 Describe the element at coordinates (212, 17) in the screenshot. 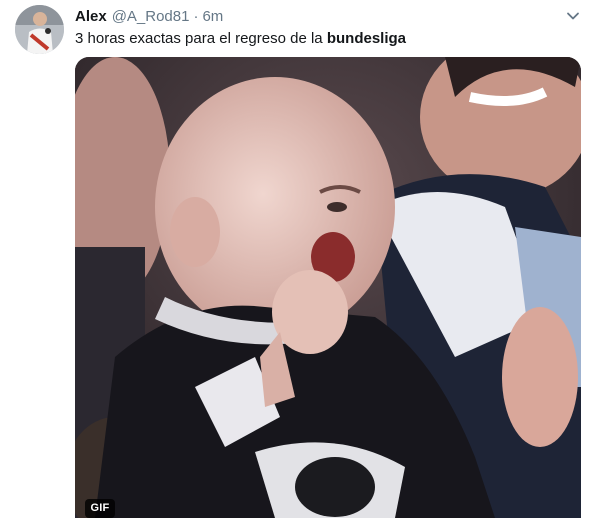

I see `timestamp: 6m` at that location.